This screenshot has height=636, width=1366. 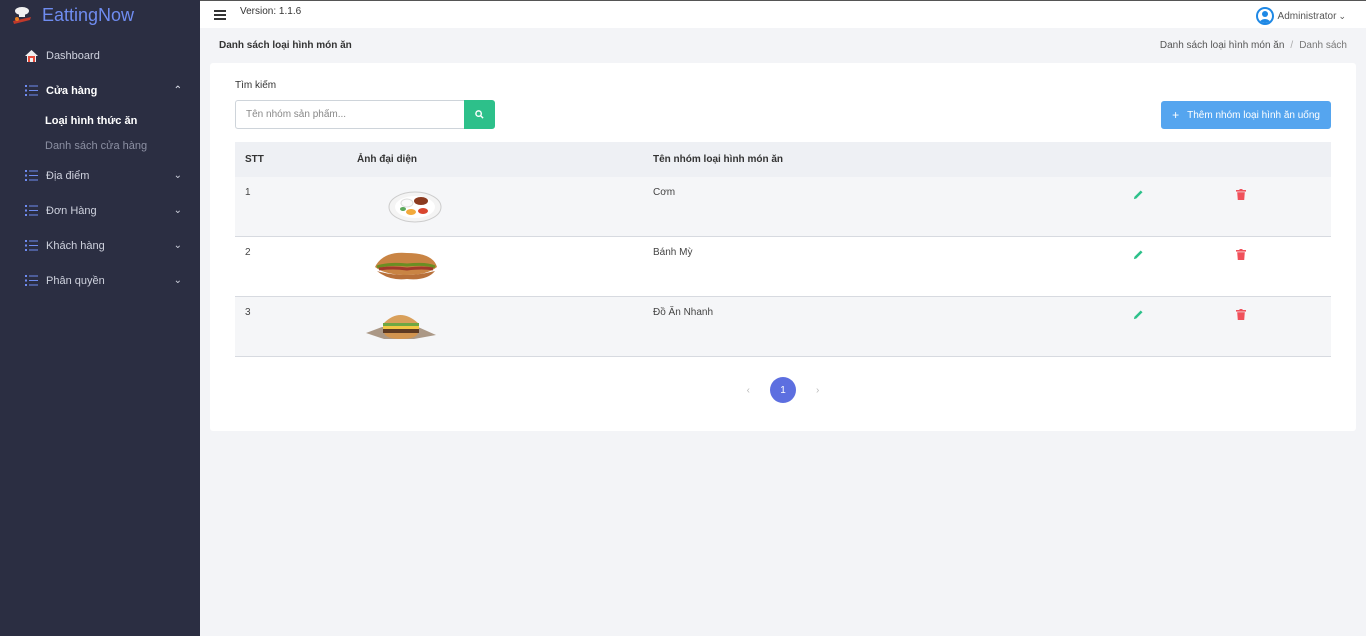 I want to click on chef-logo-icon, so click(x=22, y=15).